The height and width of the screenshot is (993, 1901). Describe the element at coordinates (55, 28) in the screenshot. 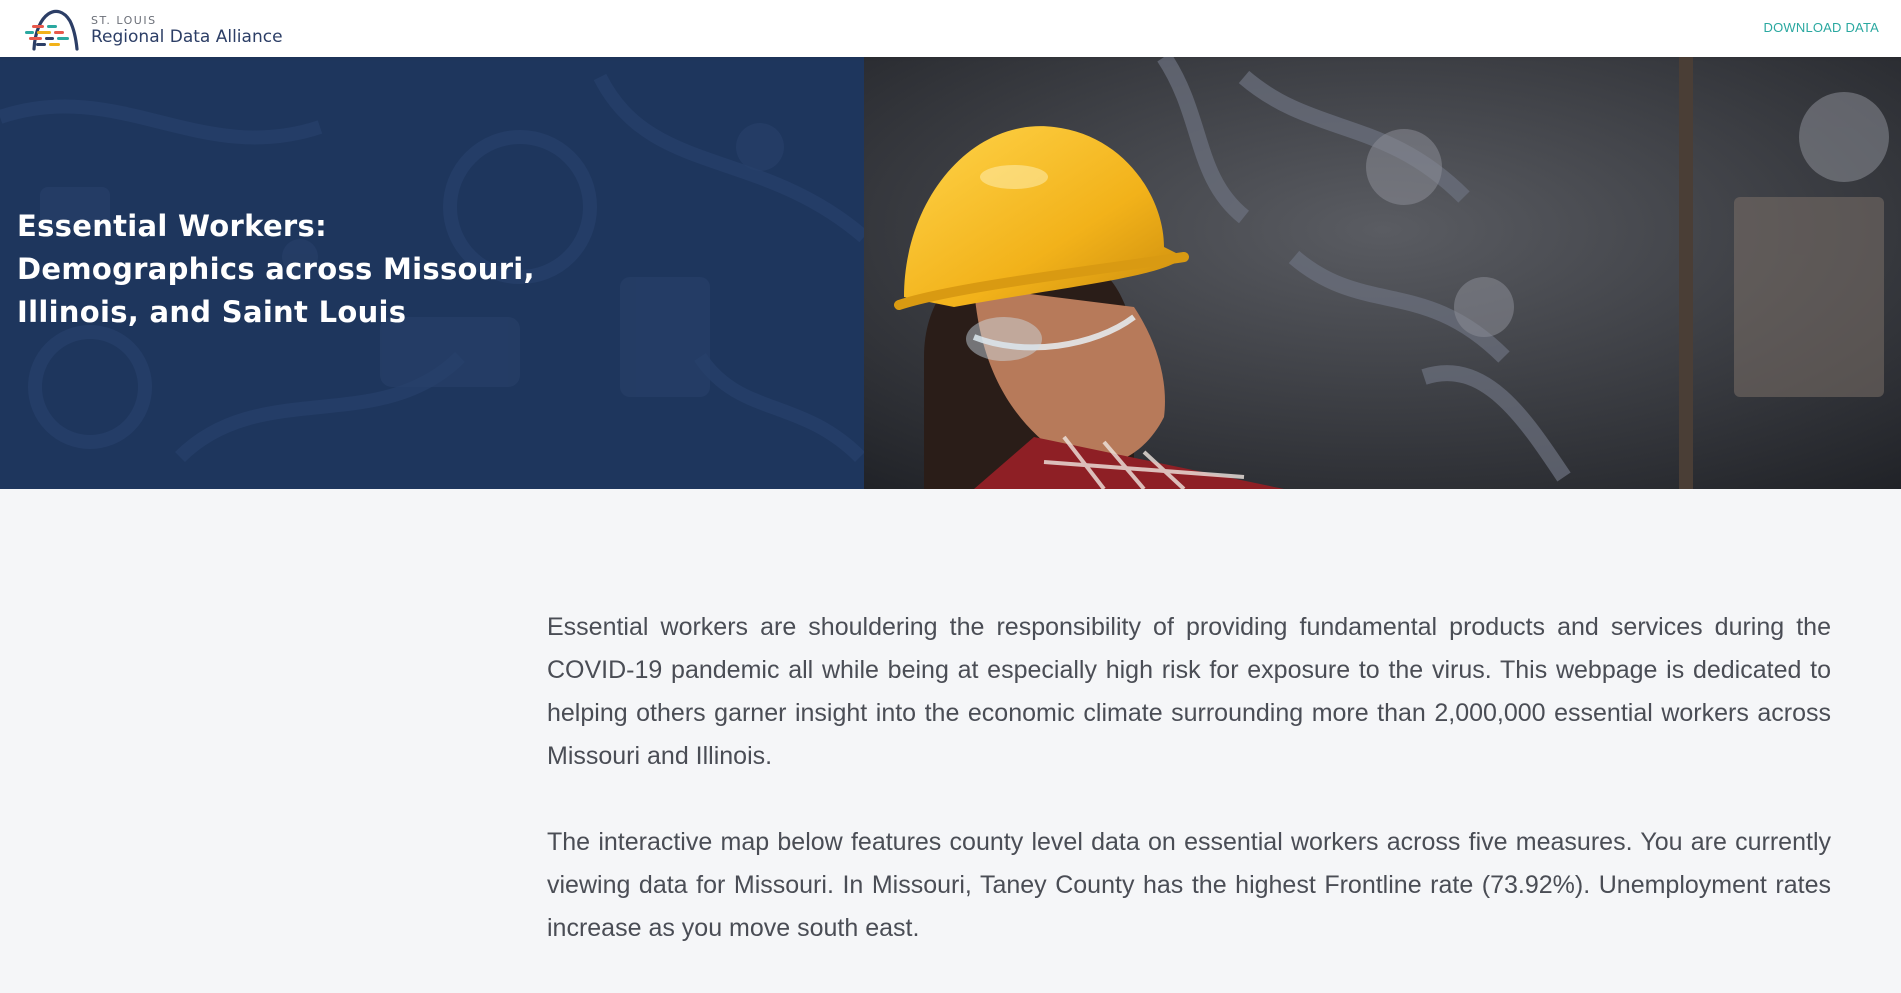

I see `arch-logo-icon` at that location.